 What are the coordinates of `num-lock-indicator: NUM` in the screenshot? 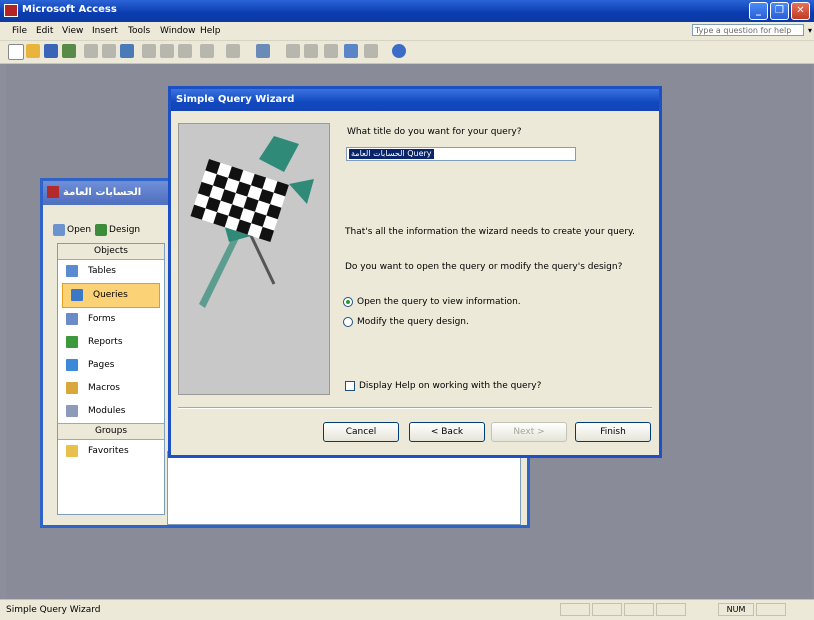 It's located at (736, 609).